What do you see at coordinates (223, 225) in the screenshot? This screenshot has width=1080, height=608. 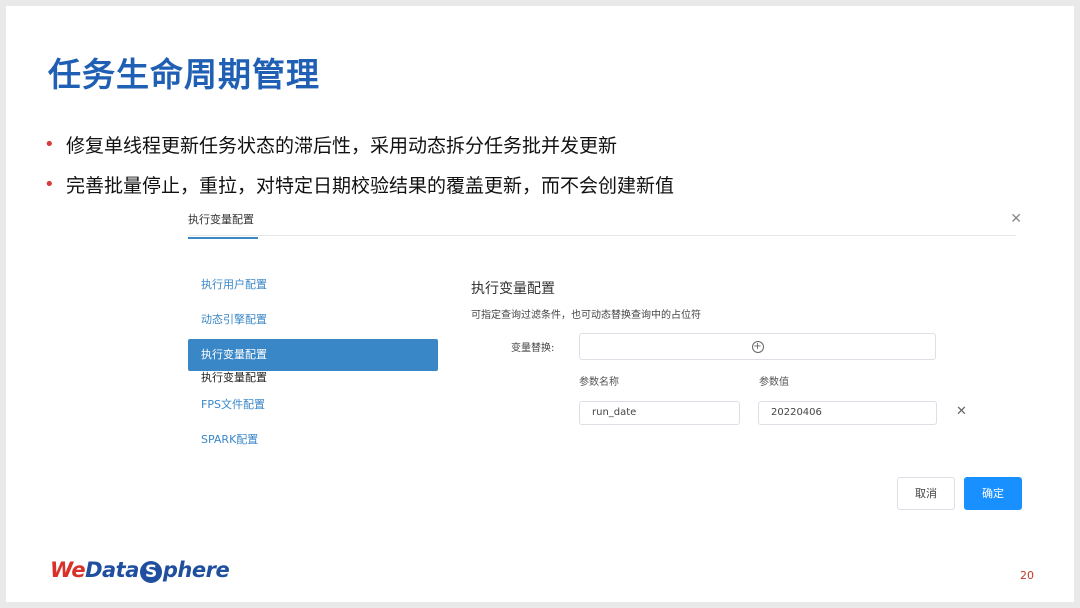 I see `tab-variable-config: 执行变量配置` at bounding box center [223, 225].